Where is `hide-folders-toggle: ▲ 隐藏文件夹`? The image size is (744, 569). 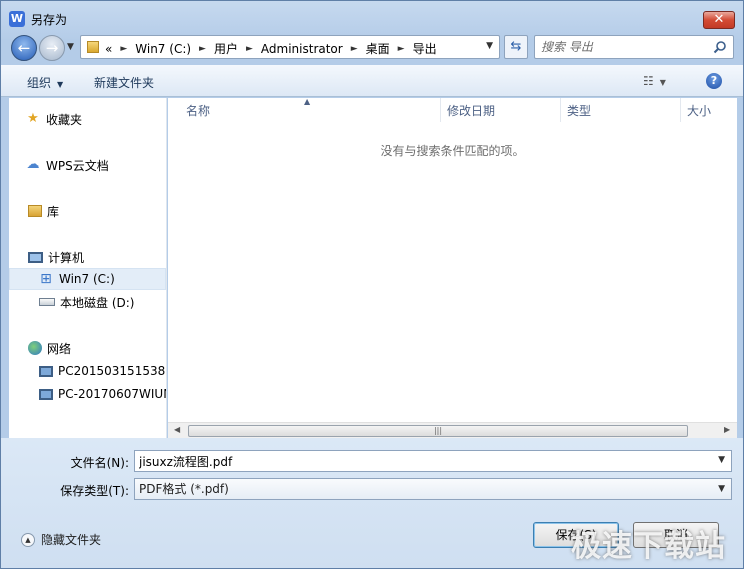 hide-folders-toggle: ▲ 隐藏文件夹 is located at coordinates (61, 539).